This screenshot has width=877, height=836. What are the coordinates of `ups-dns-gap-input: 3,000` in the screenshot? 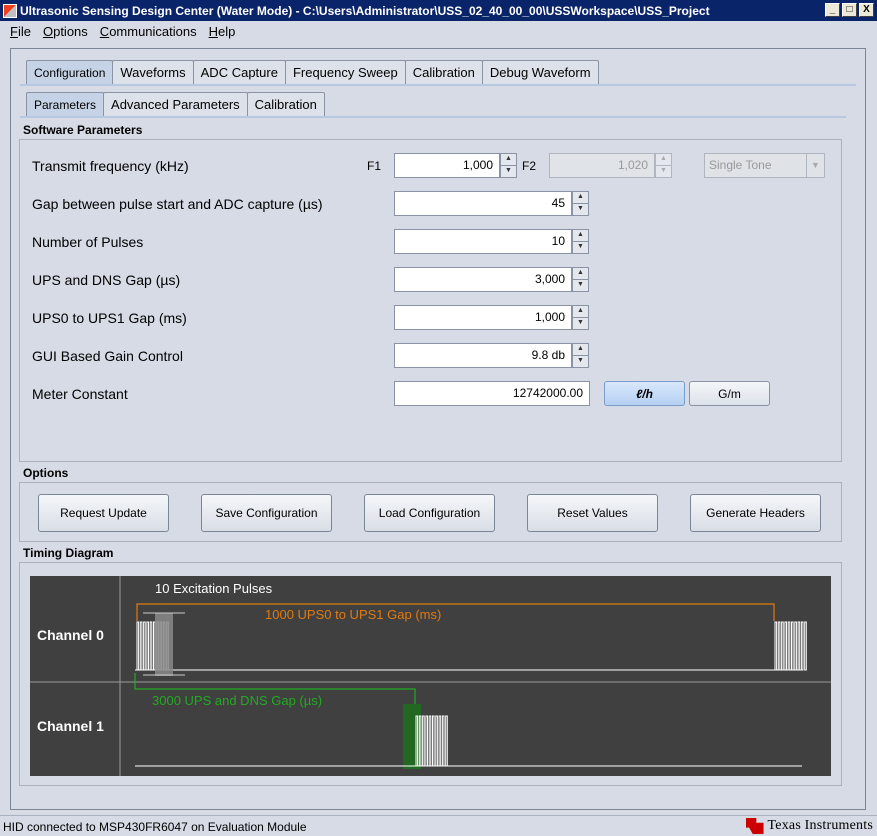 It's located at (483, 279).